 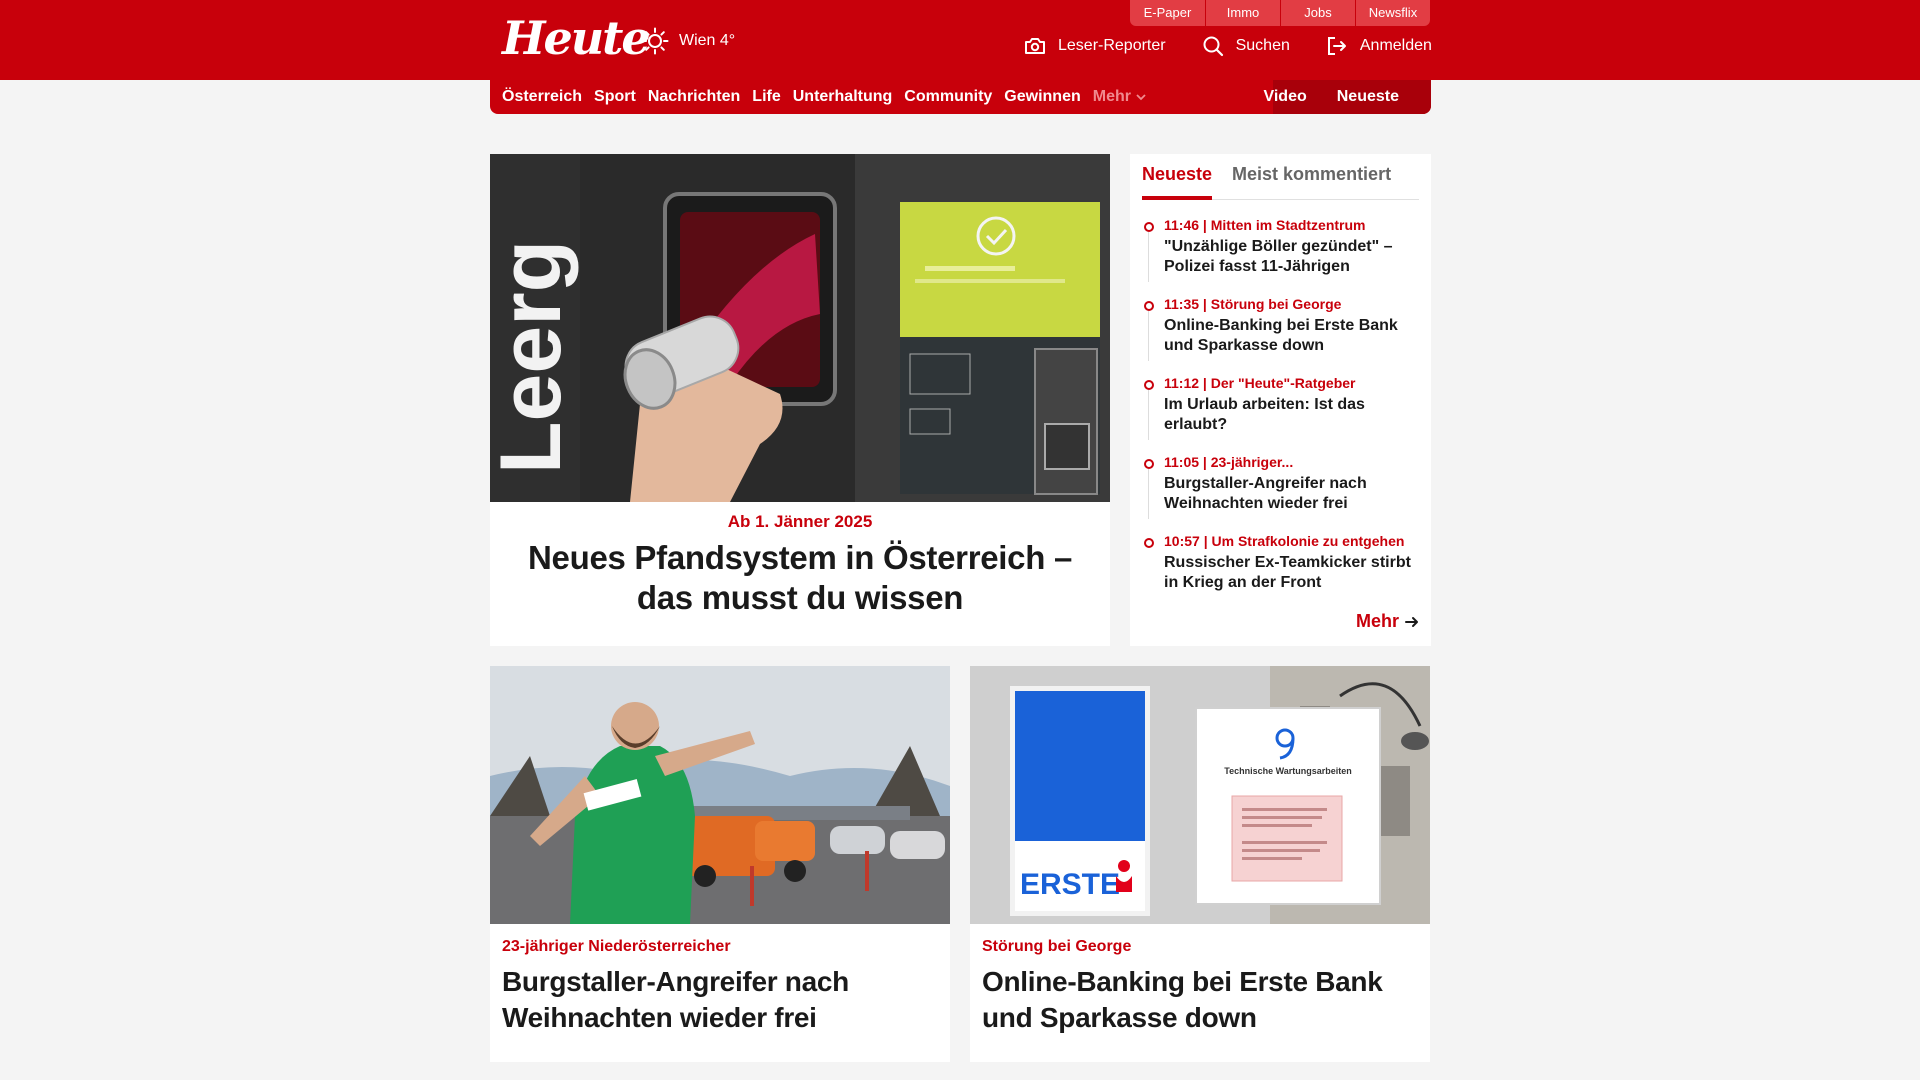 I want to click on topbar-epaper: E-Paper, so click(x=1167, y=13).